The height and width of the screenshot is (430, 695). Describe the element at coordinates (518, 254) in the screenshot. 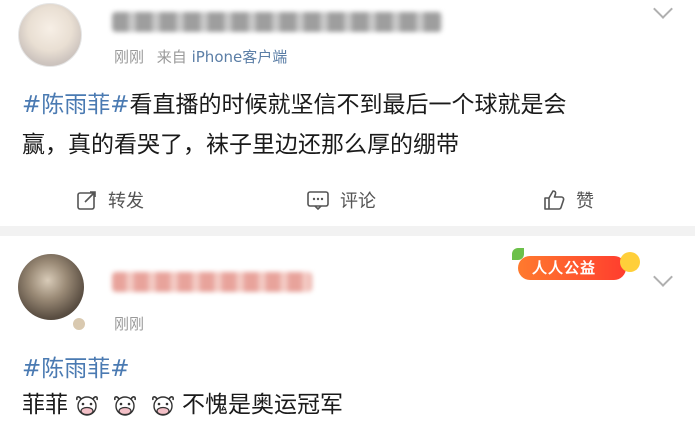

I see `sprig-icon` at that location.